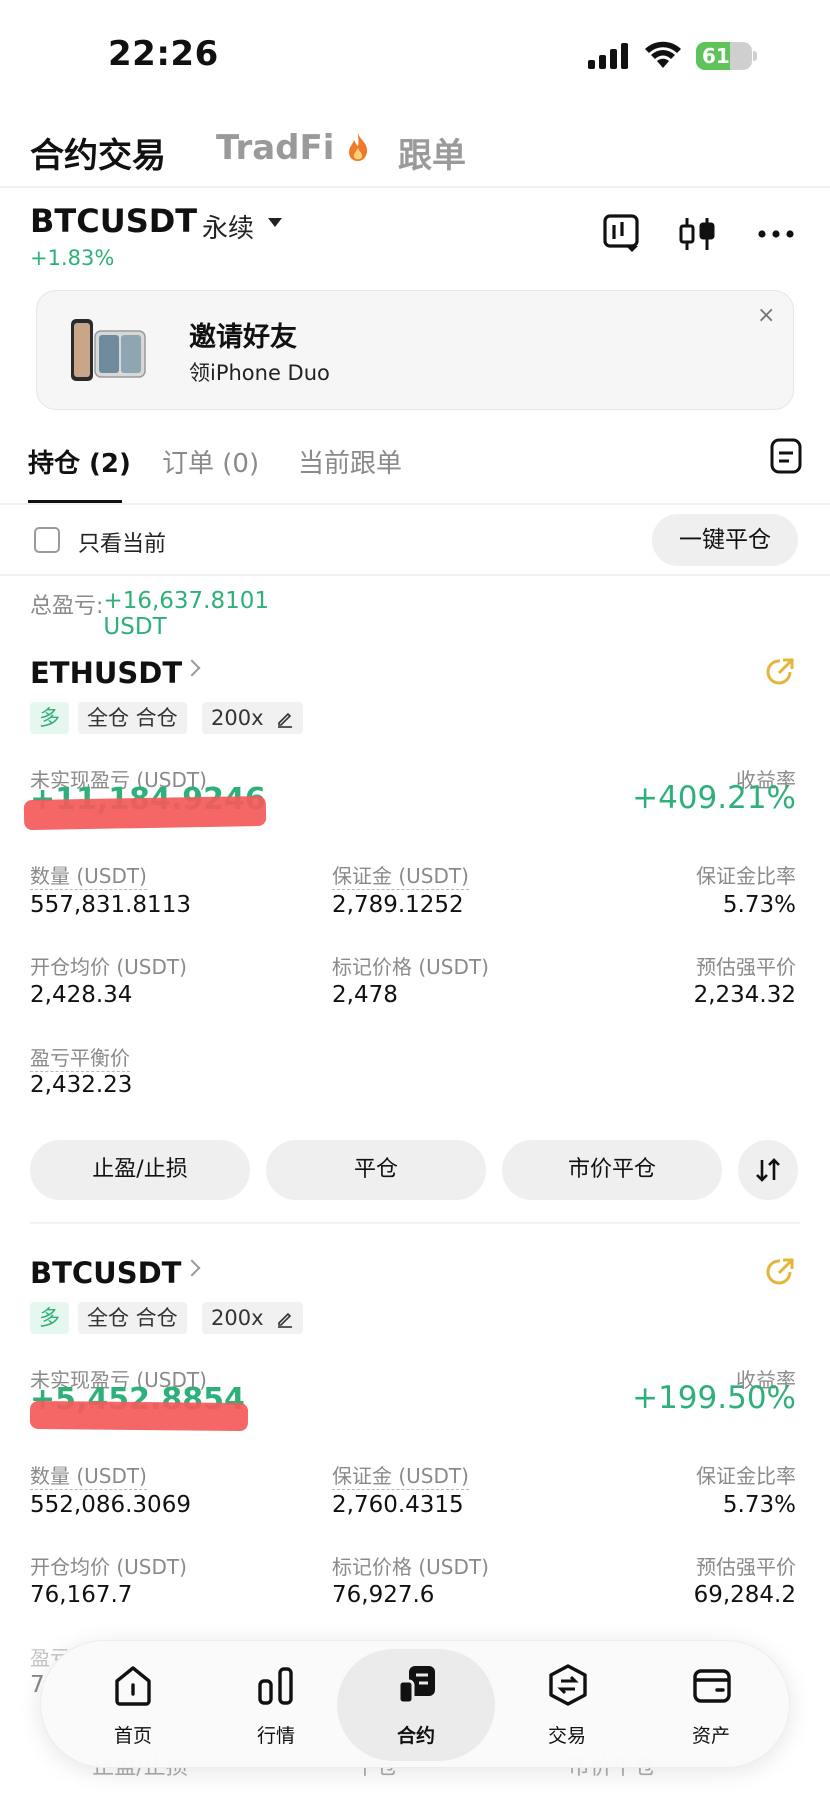  Describe the element at coordinates (145, 813) in the screenshot. I see `redaction-mark` at that location.